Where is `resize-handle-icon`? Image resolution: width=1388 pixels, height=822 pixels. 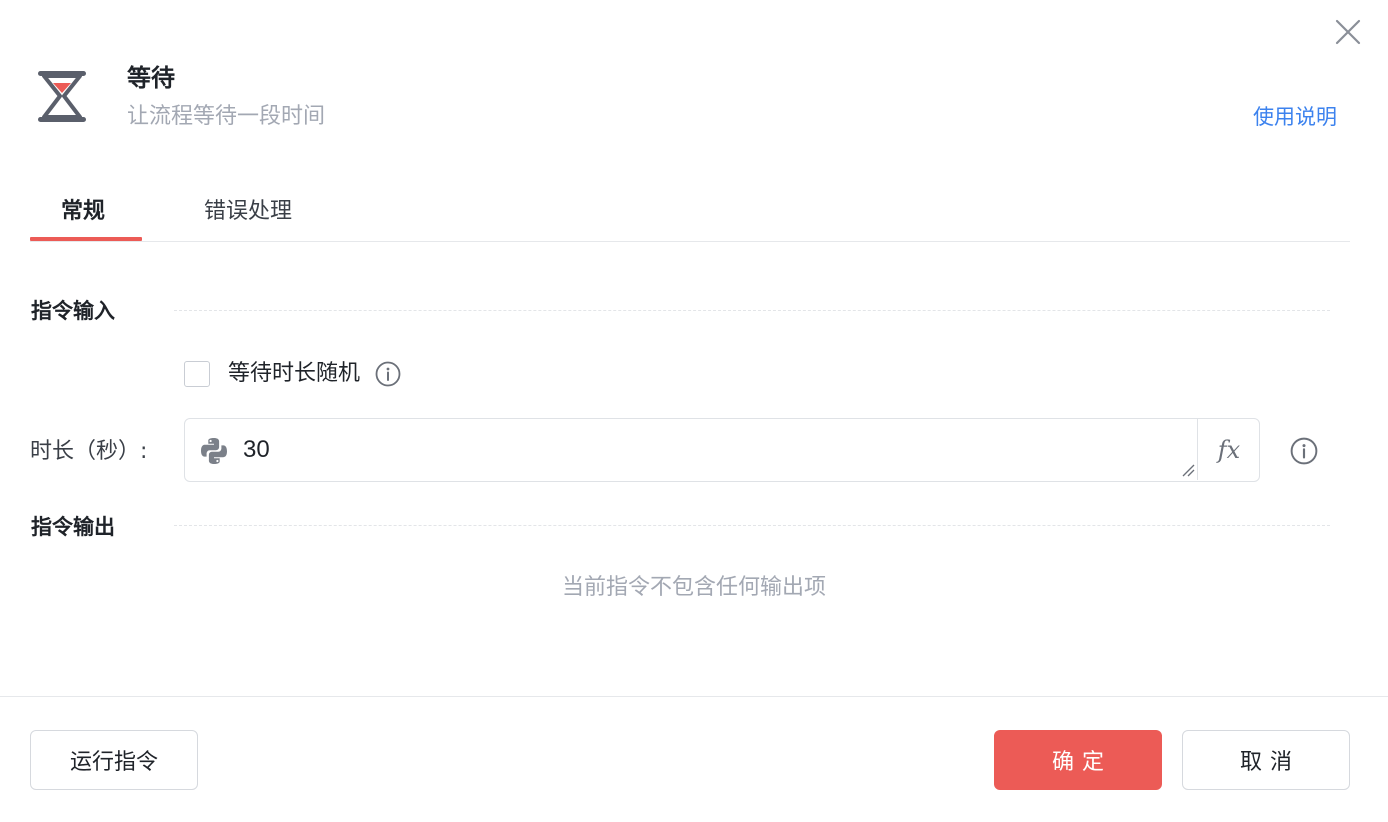
resize-handle-icon is located at coordinates (1188, 470).